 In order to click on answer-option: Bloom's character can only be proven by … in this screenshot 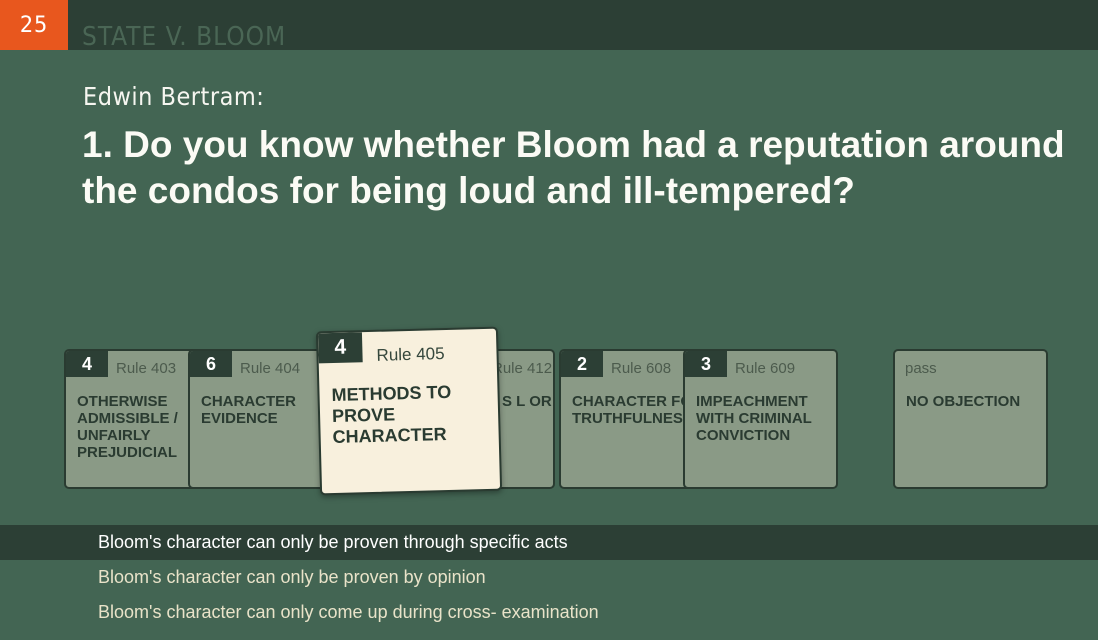, I will do `click(549, 577)`.